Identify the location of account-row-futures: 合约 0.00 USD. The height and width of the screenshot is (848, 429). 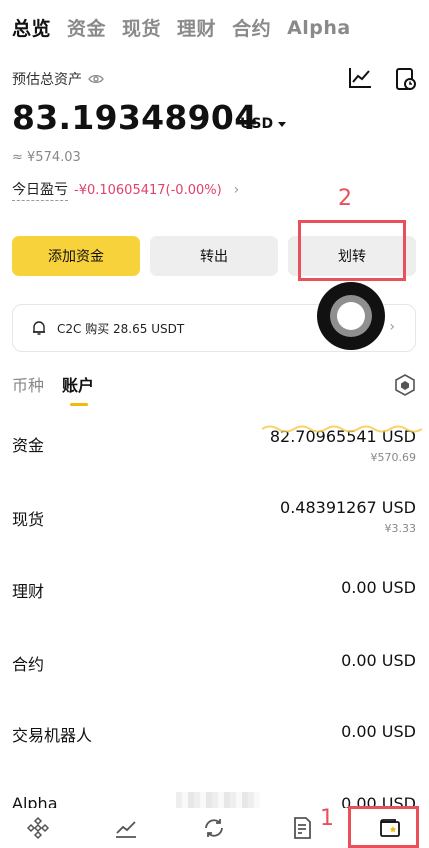
(214, 663).